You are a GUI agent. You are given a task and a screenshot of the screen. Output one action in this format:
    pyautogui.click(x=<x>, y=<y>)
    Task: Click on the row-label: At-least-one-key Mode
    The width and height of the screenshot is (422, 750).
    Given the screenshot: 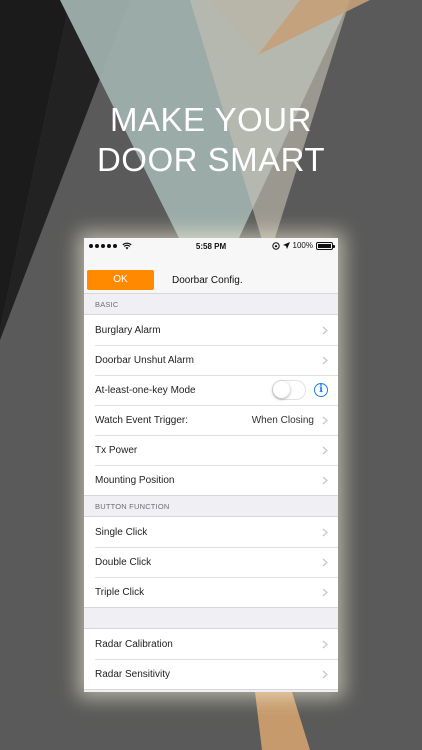 What is the action you would take?
    pyautogui.click(x=145, y=390)
    